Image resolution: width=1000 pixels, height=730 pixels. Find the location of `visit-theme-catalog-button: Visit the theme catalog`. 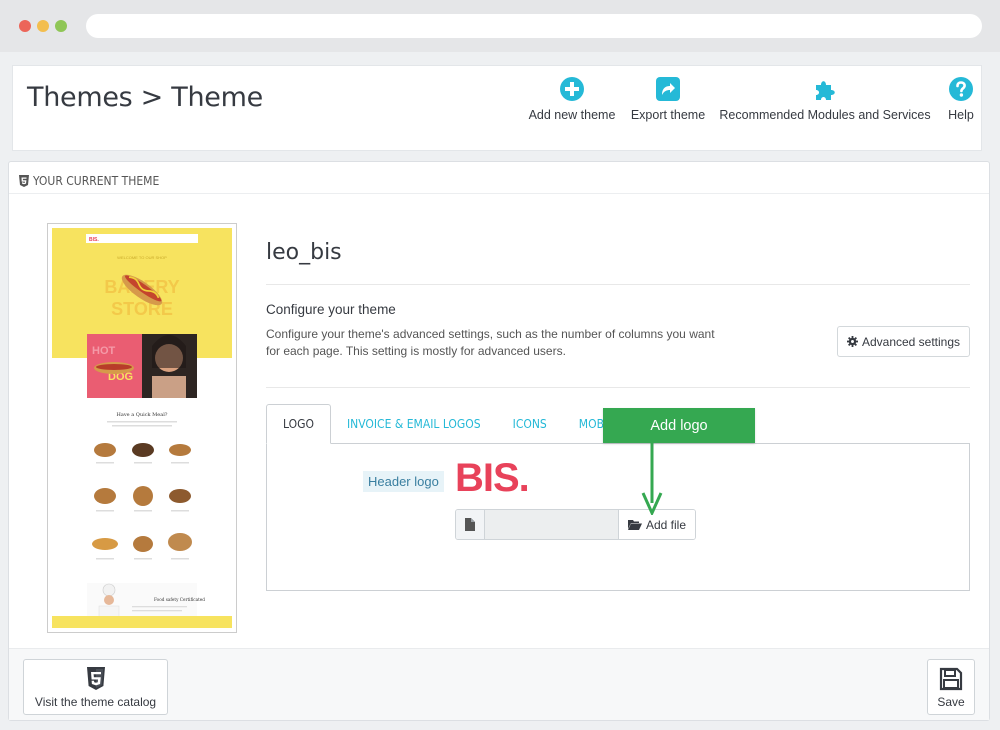

visit-theme-catalog-button: Visit the theme catalog is located at coordinates (95, 687).